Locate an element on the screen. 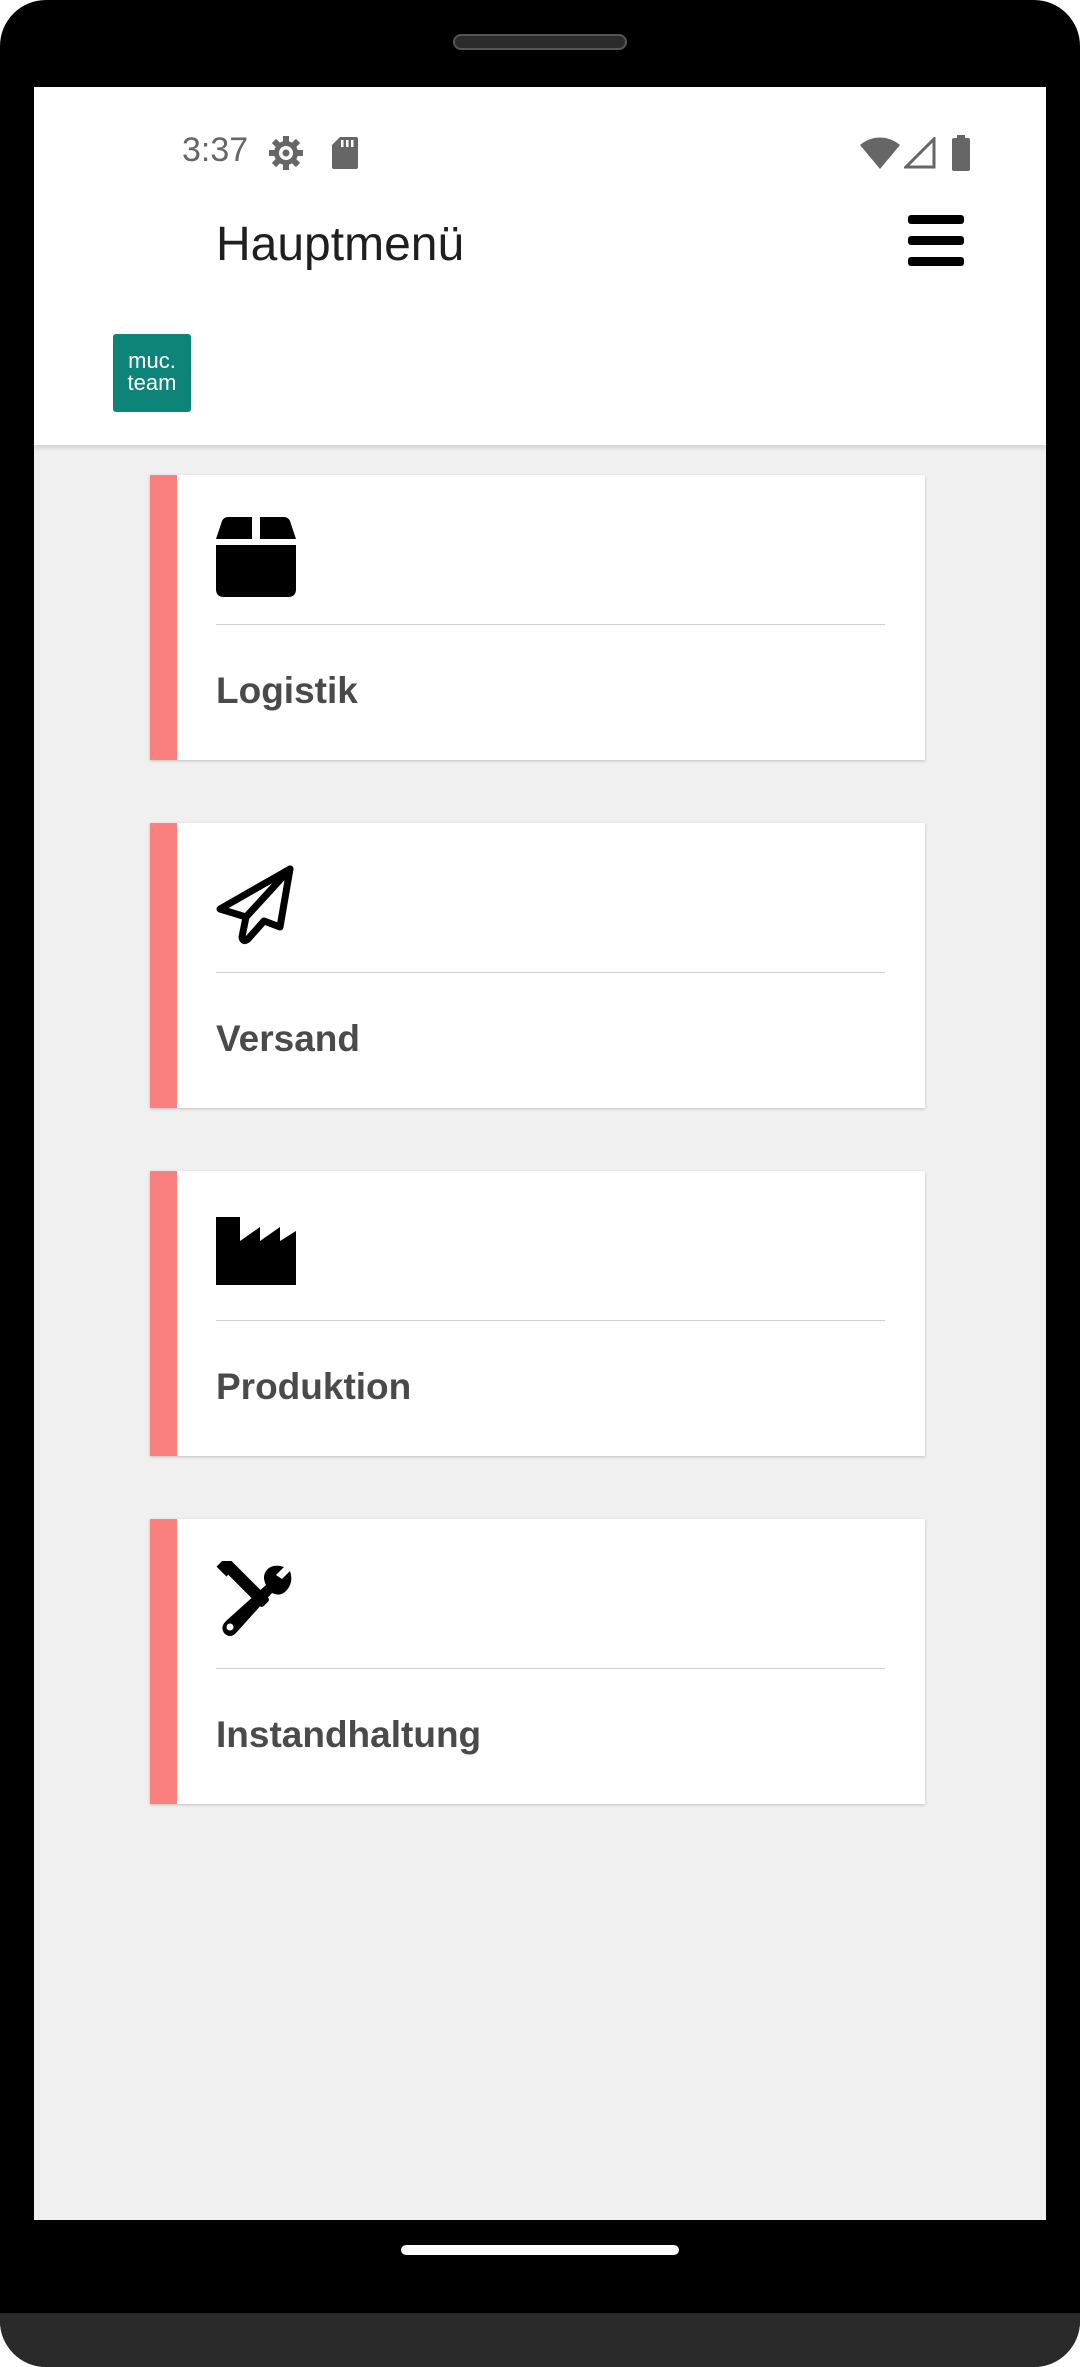 The image size is (1080, 2367). hamburger-menu-icon is located at coordinates (936, 219).